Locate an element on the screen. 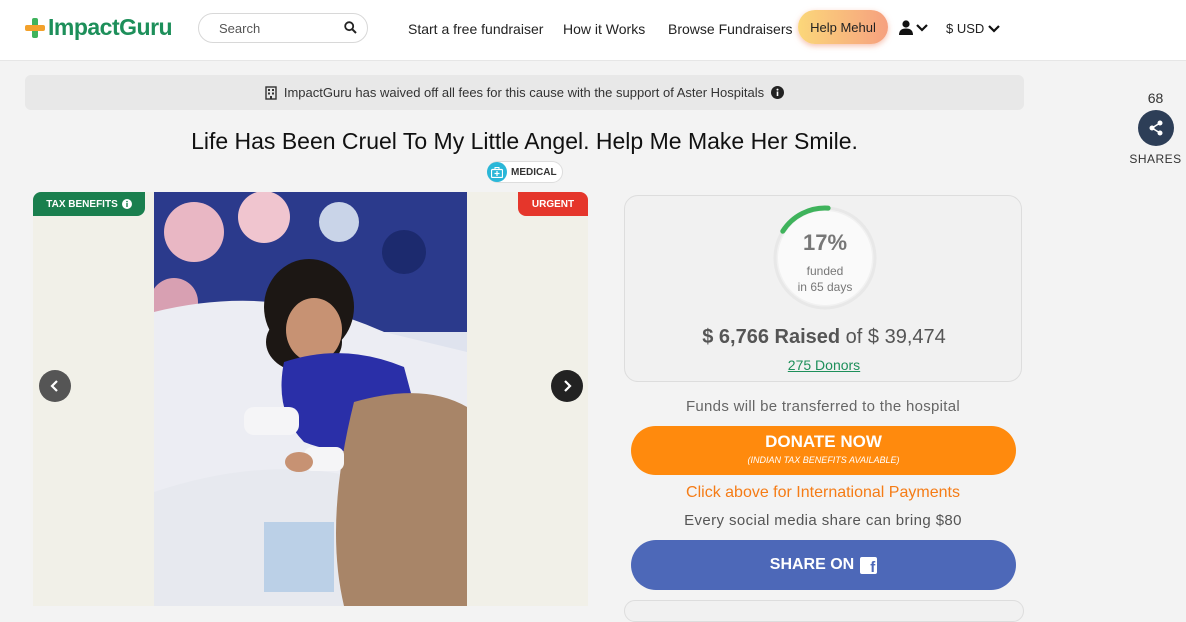 This screenshot has width=1186, height=622. help-button: Help Mehul is located at coordinates (843, 27).